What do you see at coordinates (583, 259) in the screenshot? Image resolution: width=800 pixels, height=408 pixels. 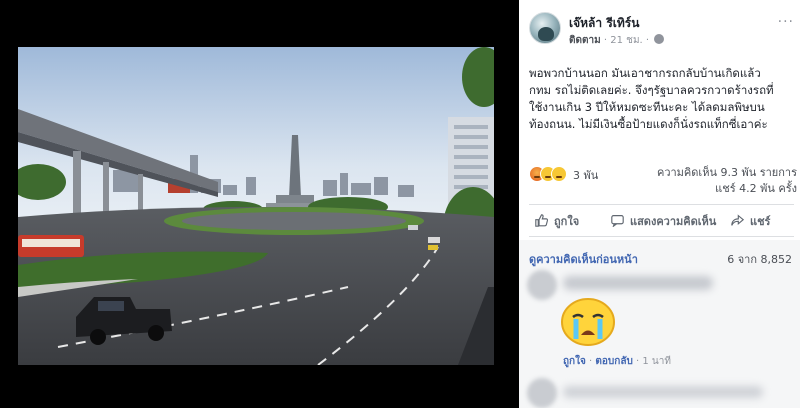 I see `view-previous-comments-link: ดูความคิดเห็นก่อนหน้า` at bounding box center [583, 259].